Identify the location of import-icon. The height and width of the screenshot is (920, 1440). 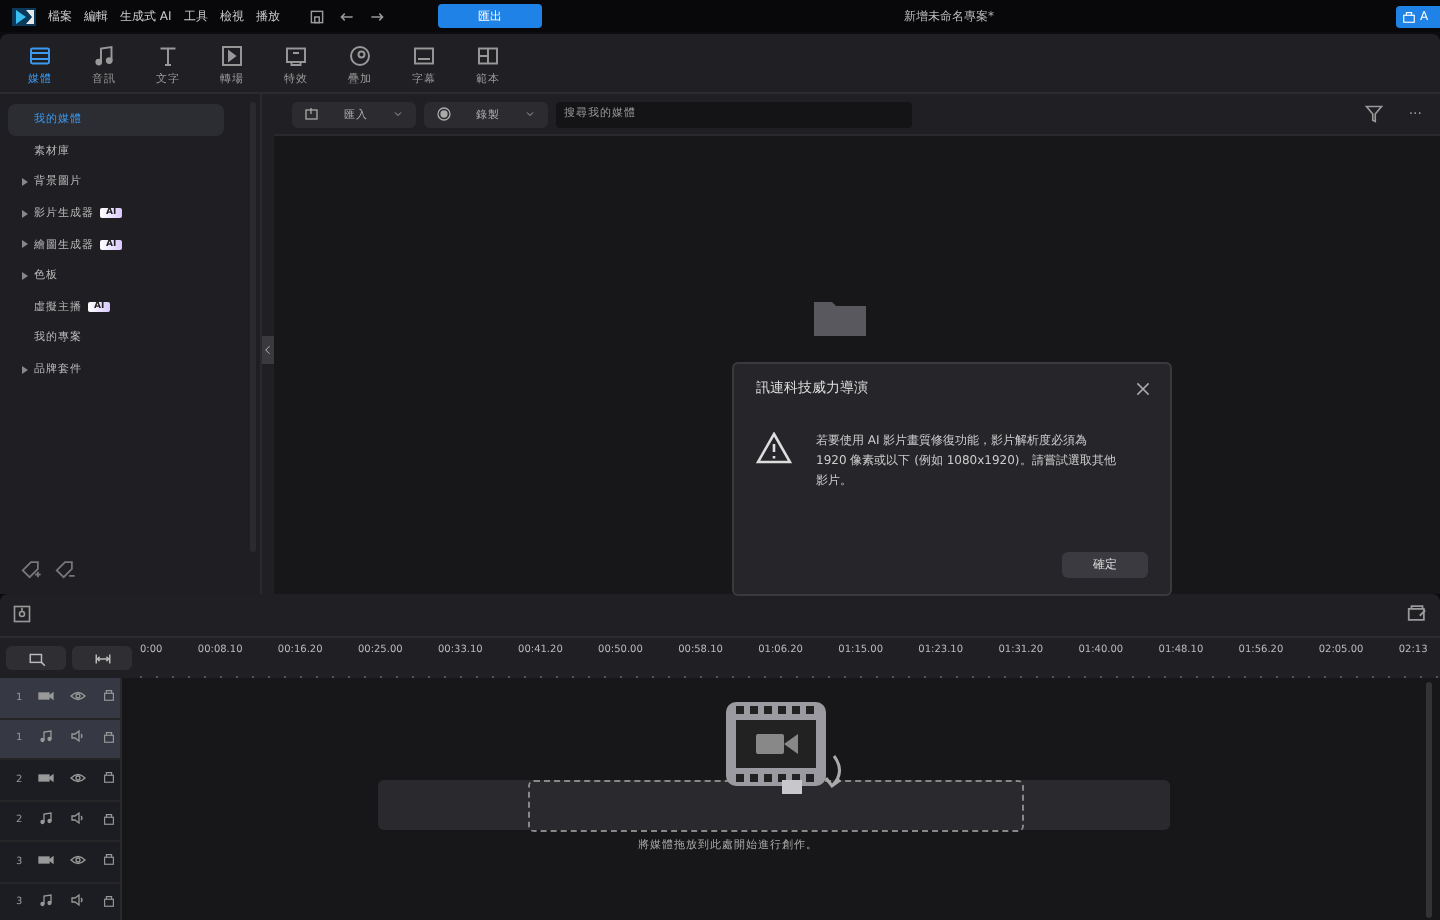
(312, 114).